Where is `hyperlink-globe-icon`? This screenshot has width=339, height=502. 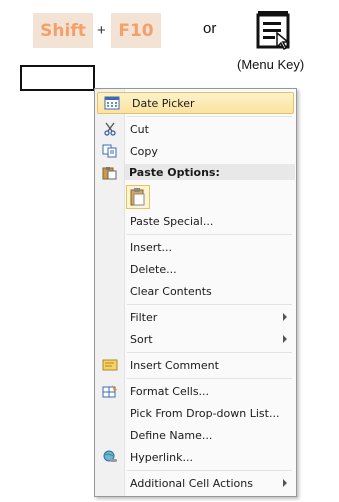
hyperlink-globe-icon is located at coordinates (110, 456).